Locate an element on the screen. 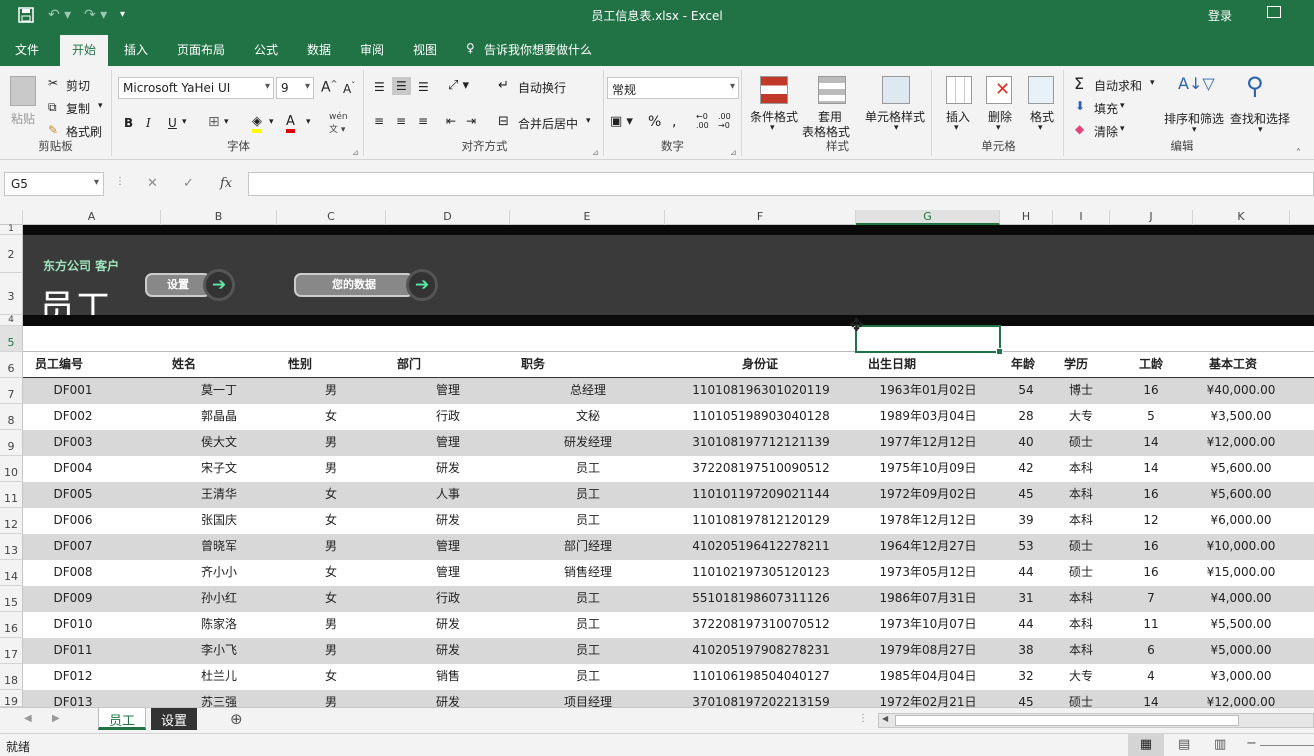 This screenshot has height=756, width=1314. column-header: E is located at coordinates (587, 217).